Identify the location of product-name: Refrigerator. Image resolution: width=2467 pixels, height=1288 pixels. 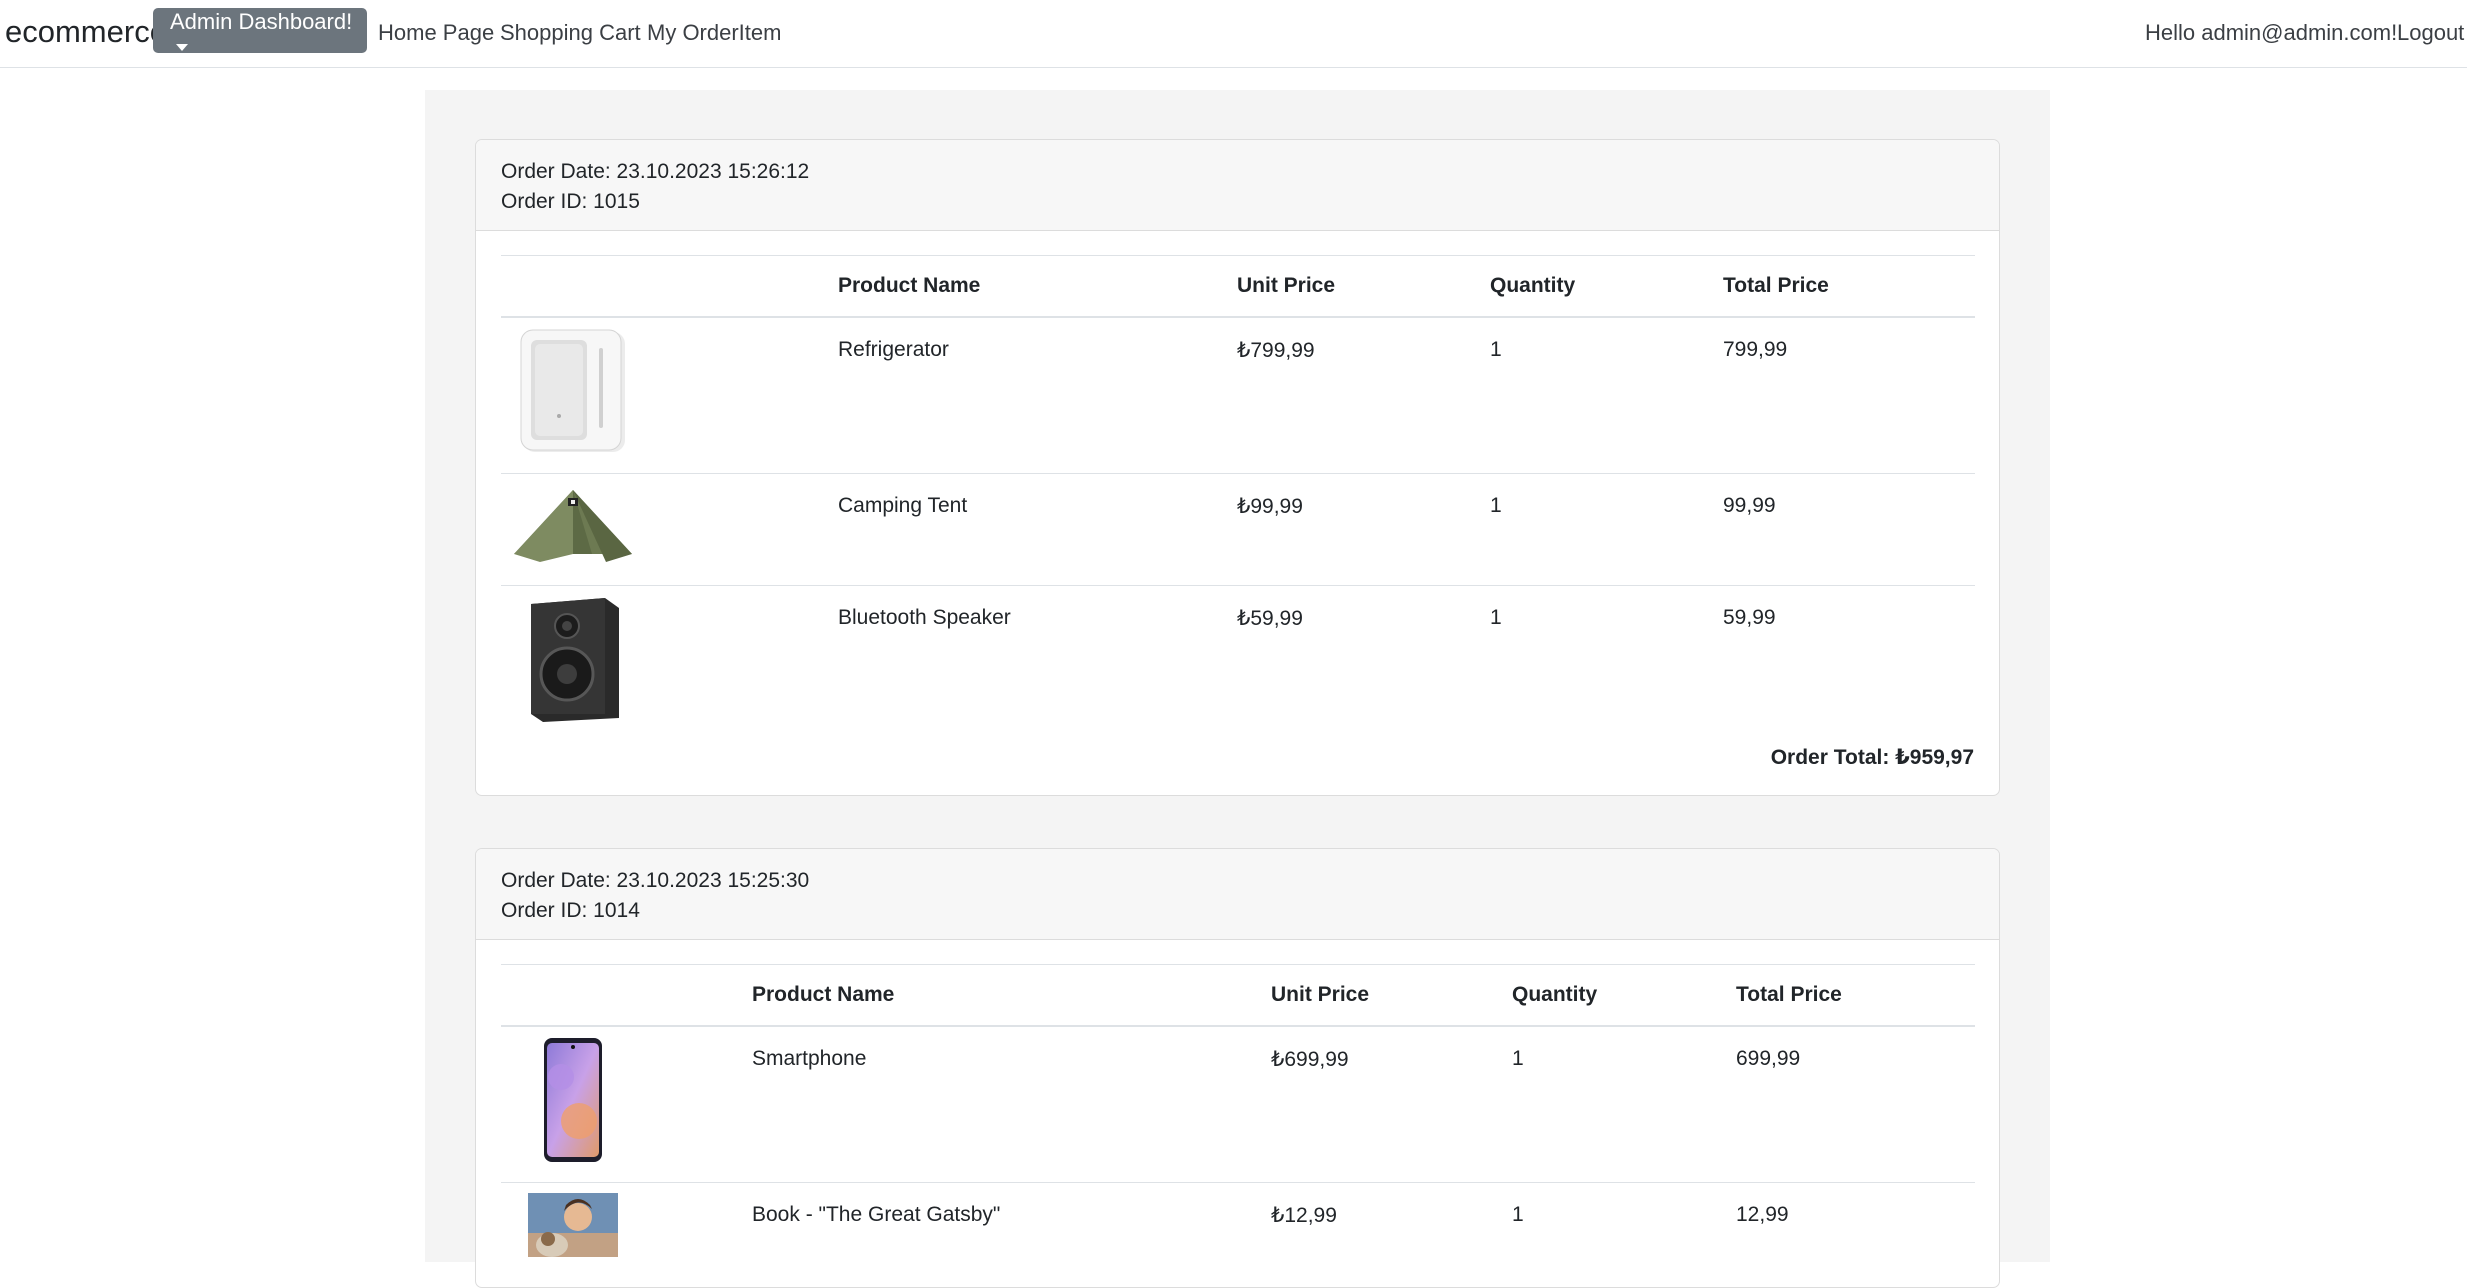
(1037, 395).